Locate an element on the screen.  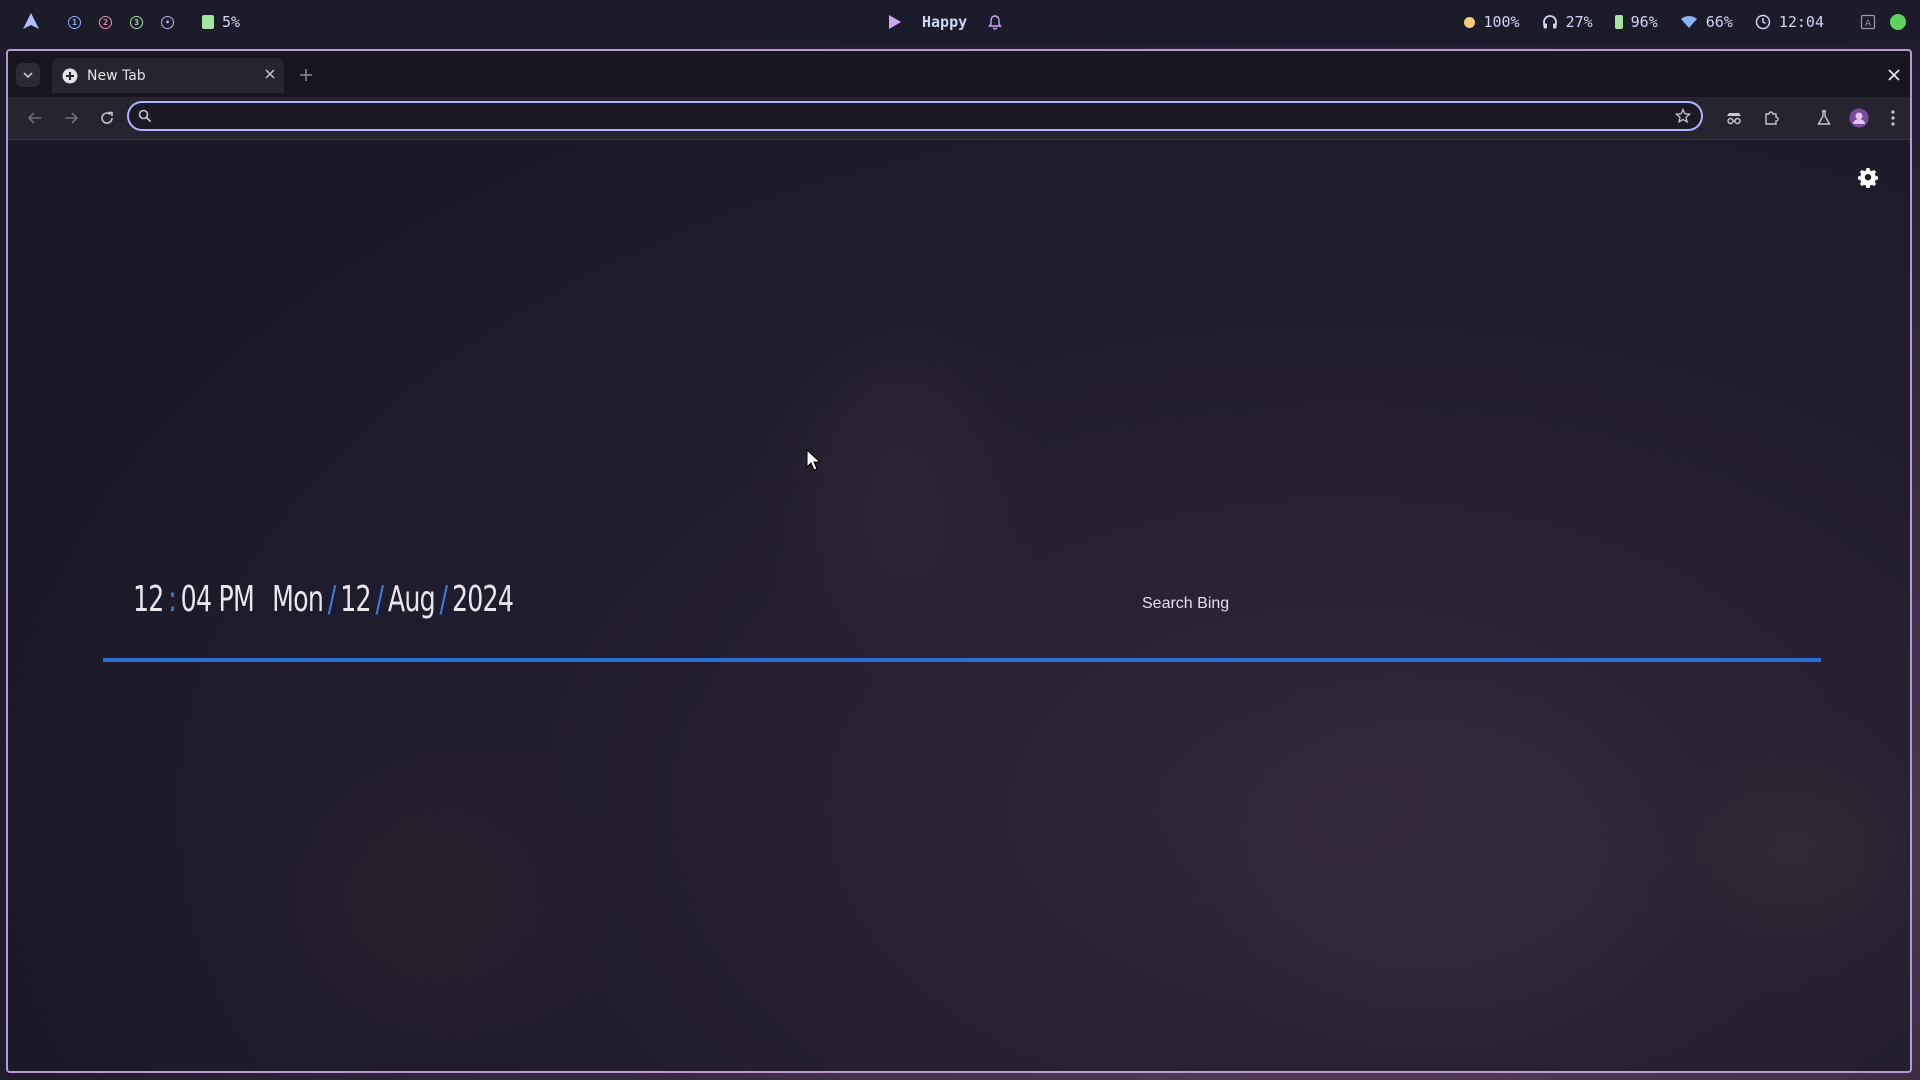
close-tab-icon is located at coordinates (270, 74).